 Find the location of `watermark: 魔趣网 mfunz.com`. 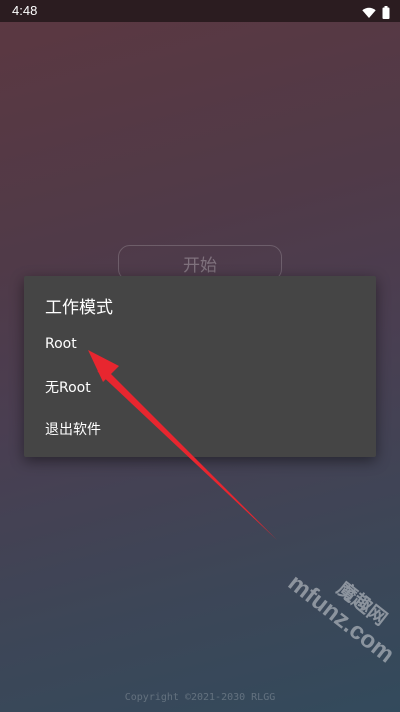

watermark: 魔趣网 mfunz.com is located at coordinates (327, 625).